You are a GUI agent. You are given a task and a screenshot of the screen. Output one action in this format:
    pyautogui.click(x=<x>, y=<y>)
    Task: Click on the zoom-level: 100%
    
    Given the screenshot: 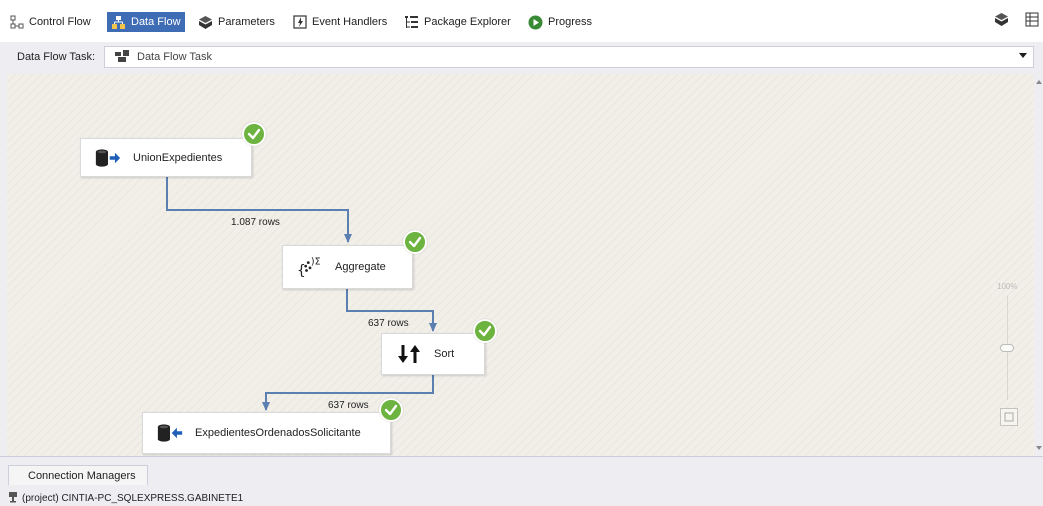 What is the action you would take?
    pyautogui.click(x=1007, y=286)
    